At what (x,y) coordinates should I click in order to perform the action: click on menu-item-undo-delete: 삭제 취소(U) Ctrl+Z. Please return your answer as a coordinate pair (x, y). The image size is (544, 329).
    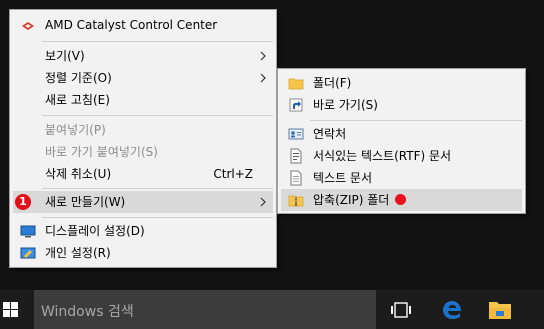
    Looking at the image, I should click on (143, 174).